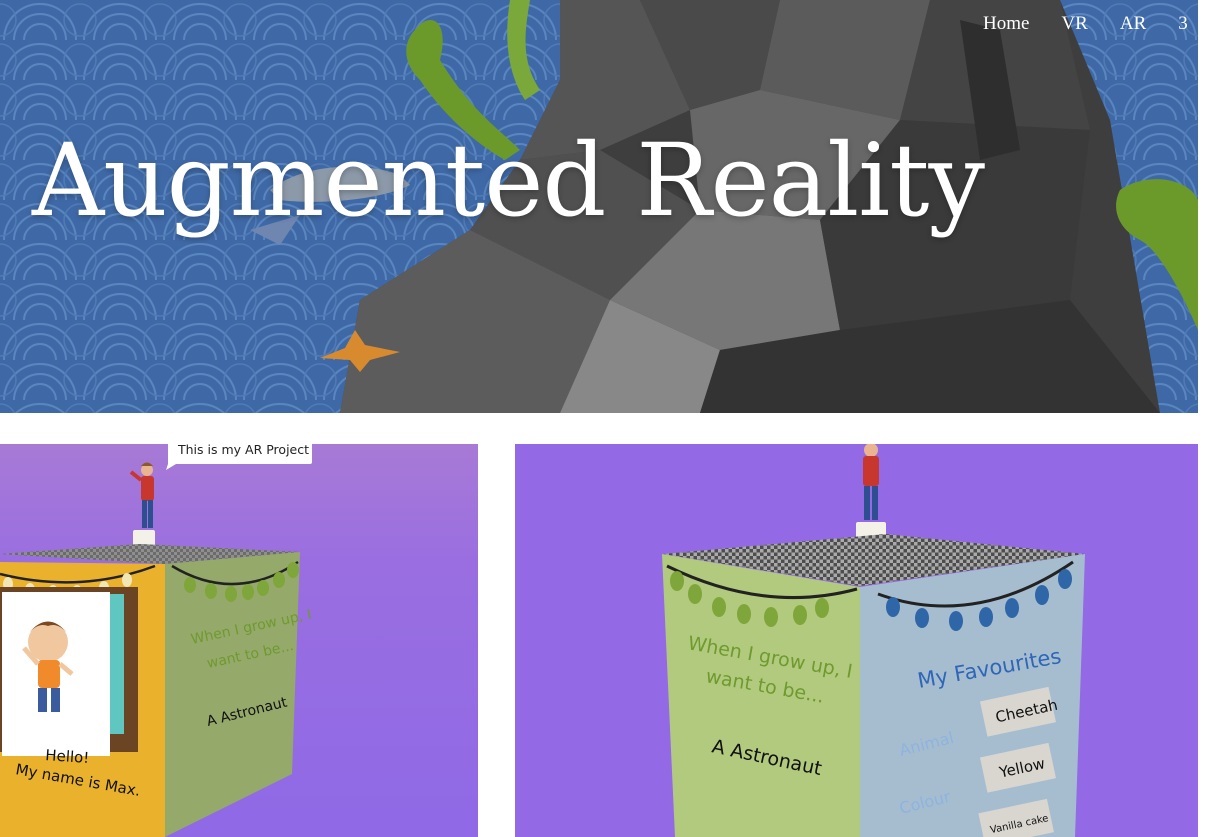 The height and width of the screenshot is (837, 1205). What do you see at coordinates (508, 180) in the screenshot?
I see `page-title: Augmented Reality` at bounding box center [508, 180].